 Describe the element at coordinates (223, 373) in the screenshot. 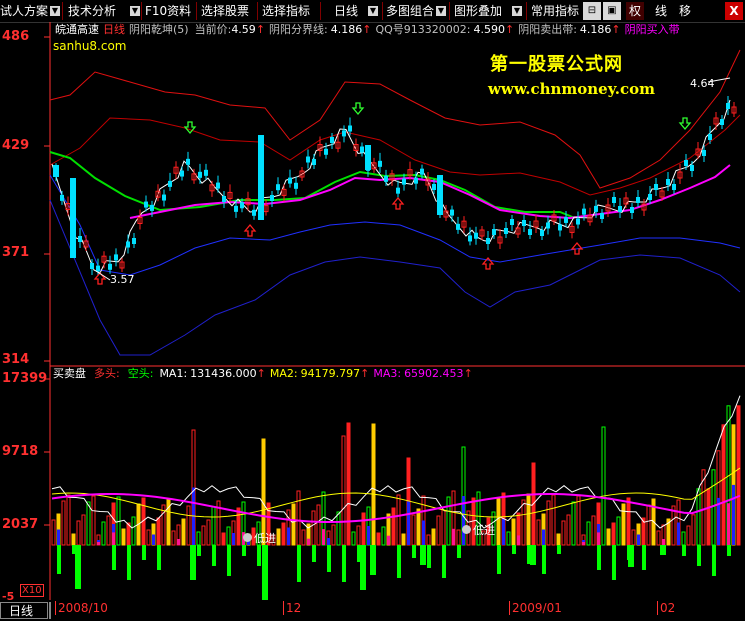

I see `ma1-value: 131436.000` at that location.